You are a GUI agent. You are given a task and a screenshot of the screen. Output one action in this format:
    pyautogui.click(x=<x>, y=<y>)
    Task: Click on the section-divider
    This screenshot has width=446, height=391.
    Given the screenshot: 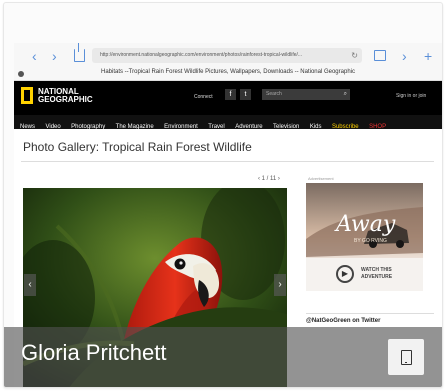 What is the action you would take?
    pyautogui.click(x=227, y=161)
    